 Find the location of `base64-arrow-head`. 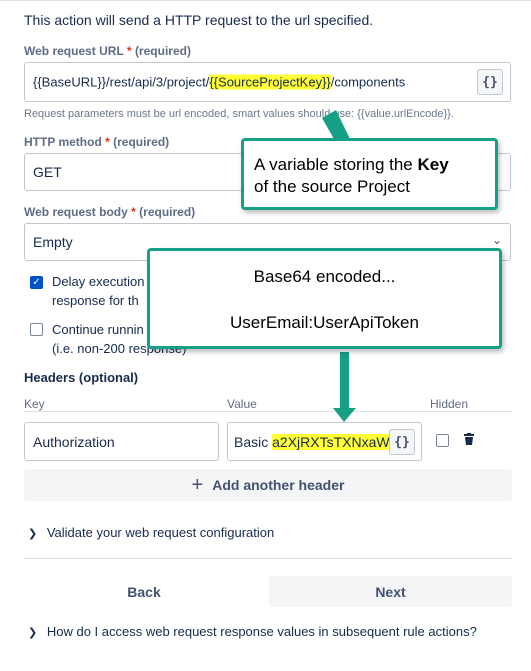

base64-arrow-head is located at coordinates (344, 415).